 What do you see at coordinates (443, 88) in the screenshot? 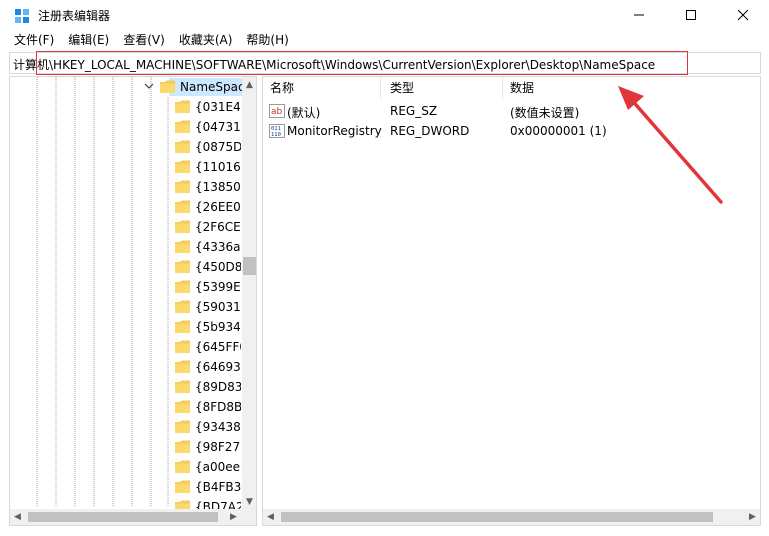
I see `column-header-type: 类型` at bounding box center [443, 88].